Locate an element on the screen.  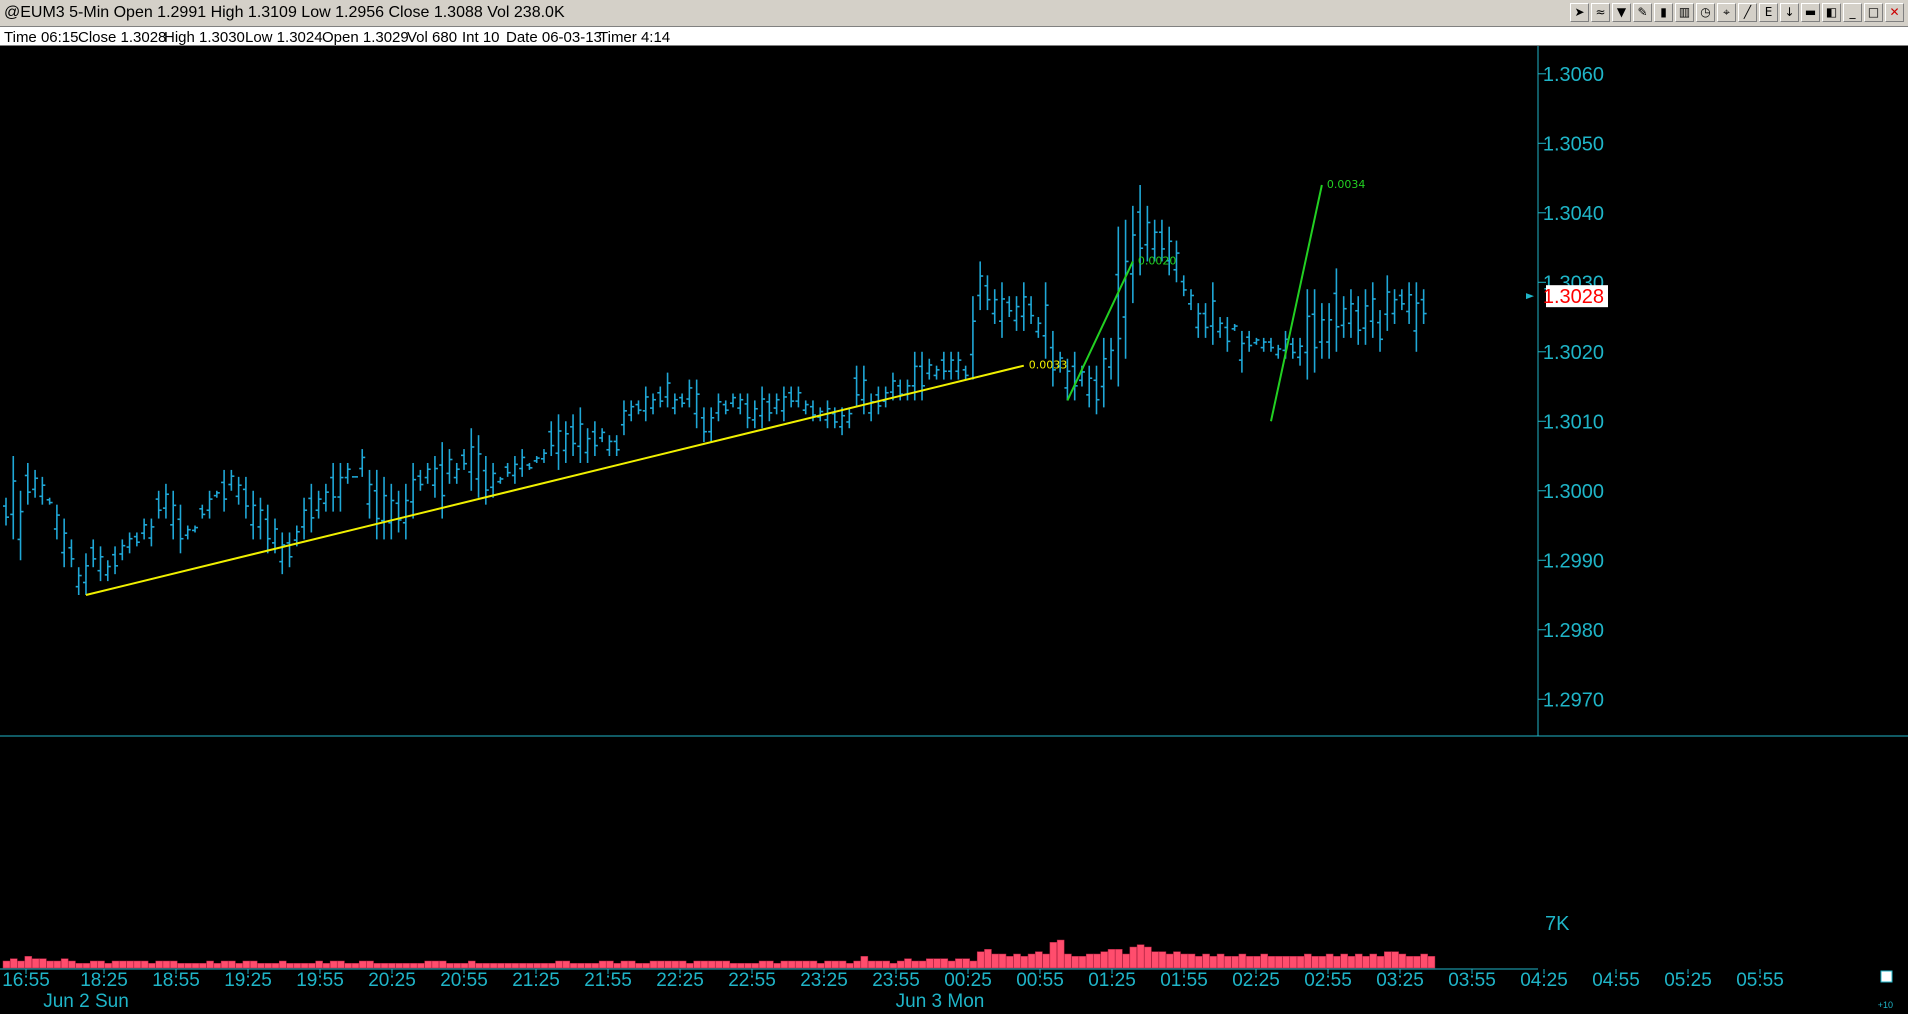
time-tick-label: 23:55 is located at coordinates (896, 980).